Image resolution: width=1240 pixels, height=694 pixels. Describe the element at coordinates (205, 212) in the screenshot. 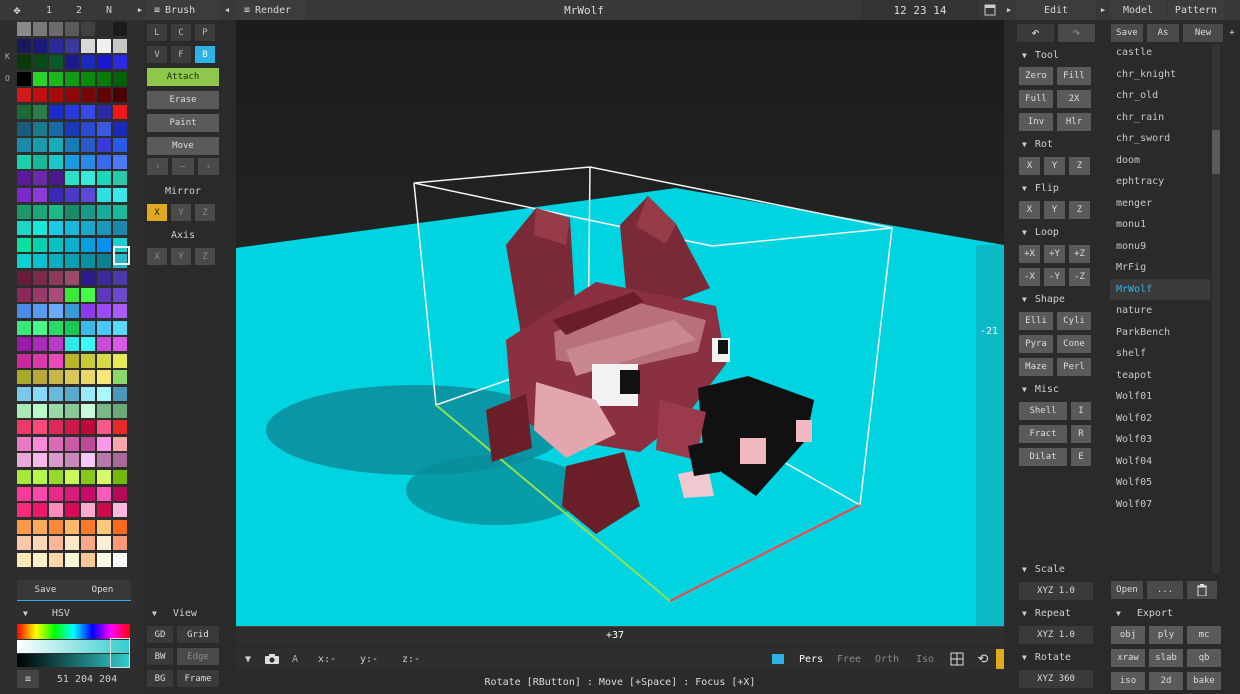

I see `mirror-z-button: Z` at that location.